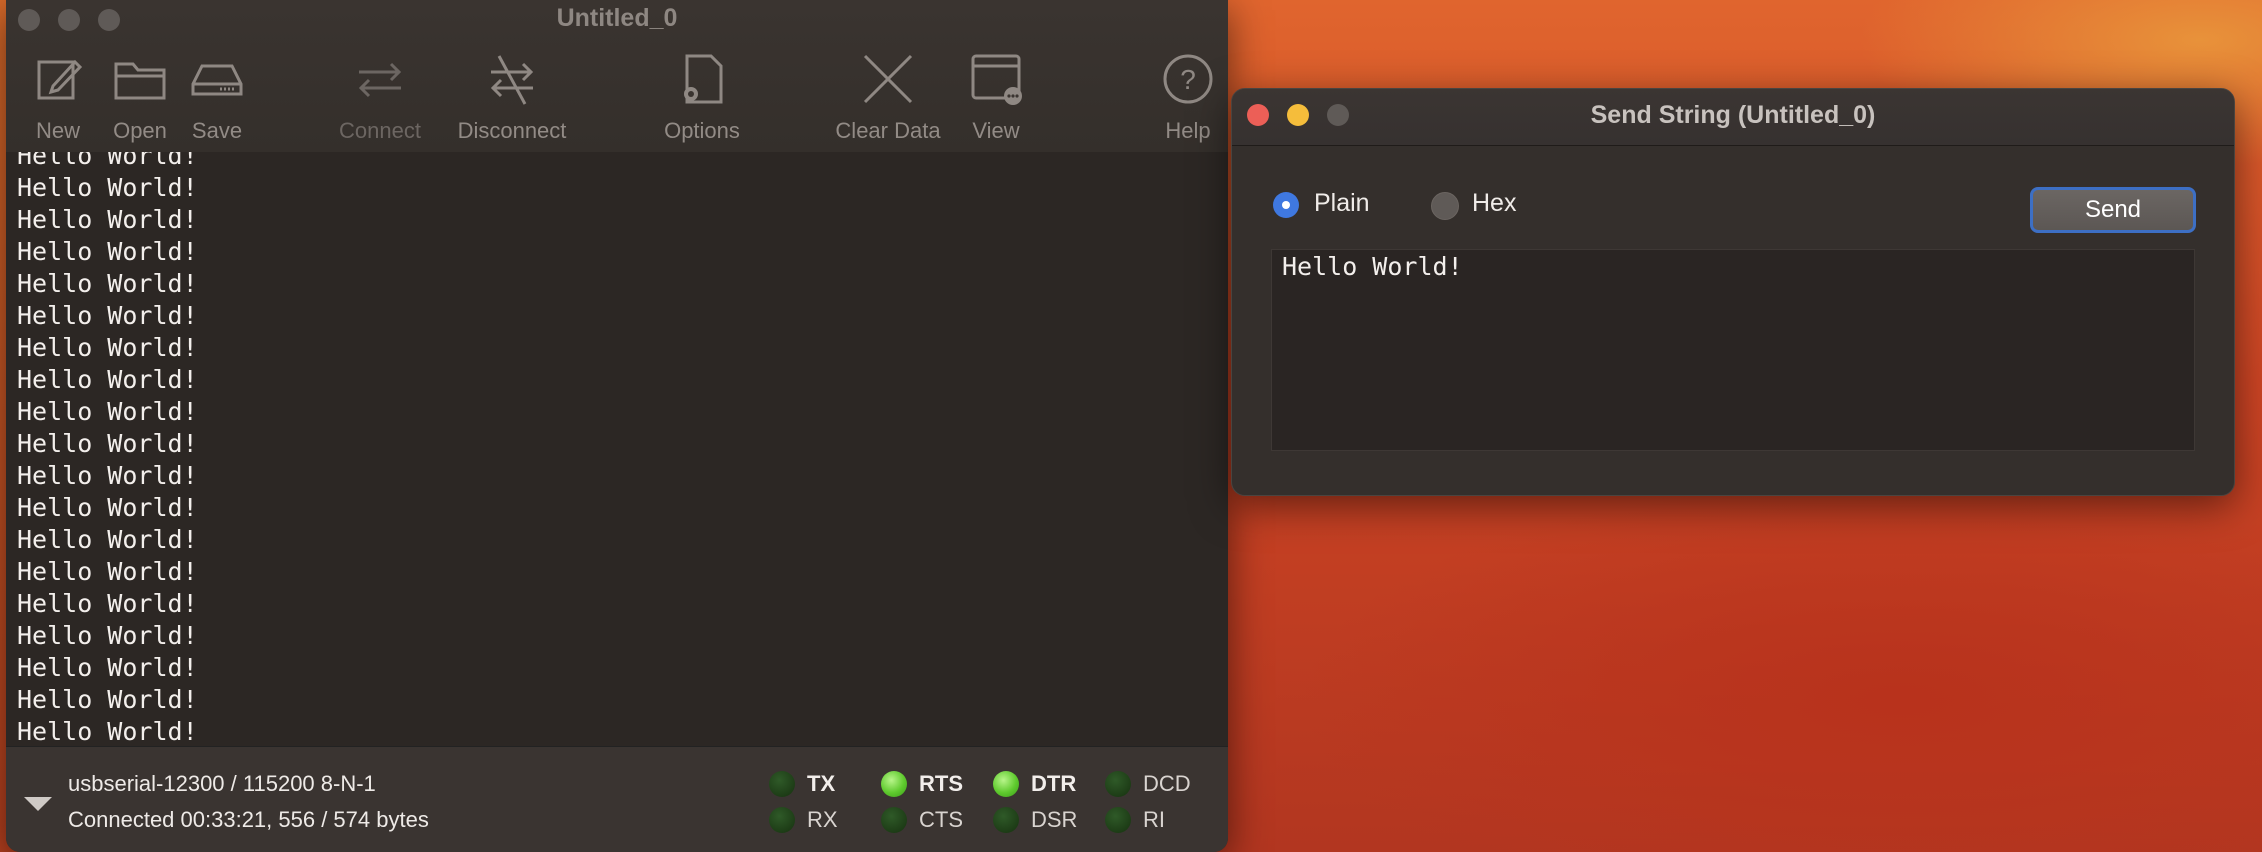 The width and height of the screenshot is (2262, 852). What do you see at coordinates (217, 130) in the screenshot?
I see `save-label: Save` at bounding box center [217, 130].